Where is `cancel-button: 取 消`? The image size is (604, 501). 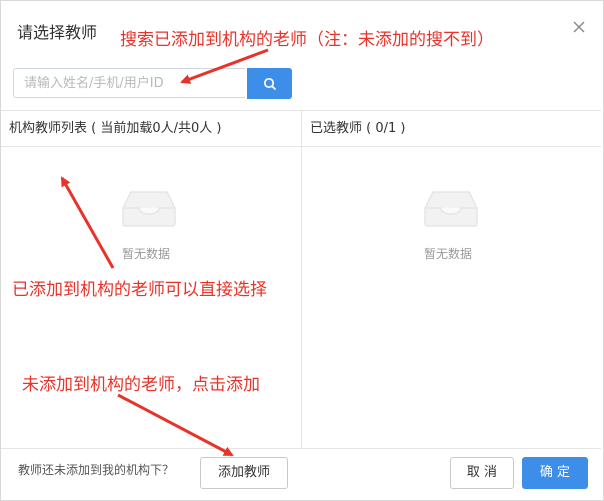 cancel-button: 取 消 is located at coordinates (482, 473).